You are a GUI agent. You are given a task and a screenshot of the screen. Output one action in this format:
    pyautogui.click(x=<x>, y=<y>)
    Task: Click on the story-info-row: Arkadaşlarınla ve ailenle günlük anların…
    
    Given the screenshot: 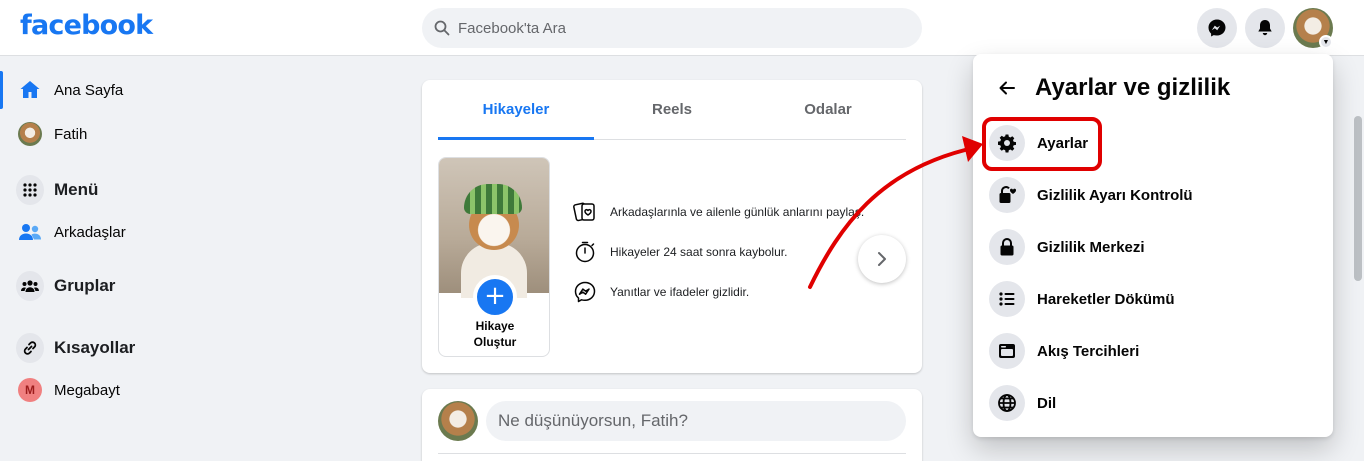 What is the action you would take?
    pyautogui.click(x=718, y=212)
    